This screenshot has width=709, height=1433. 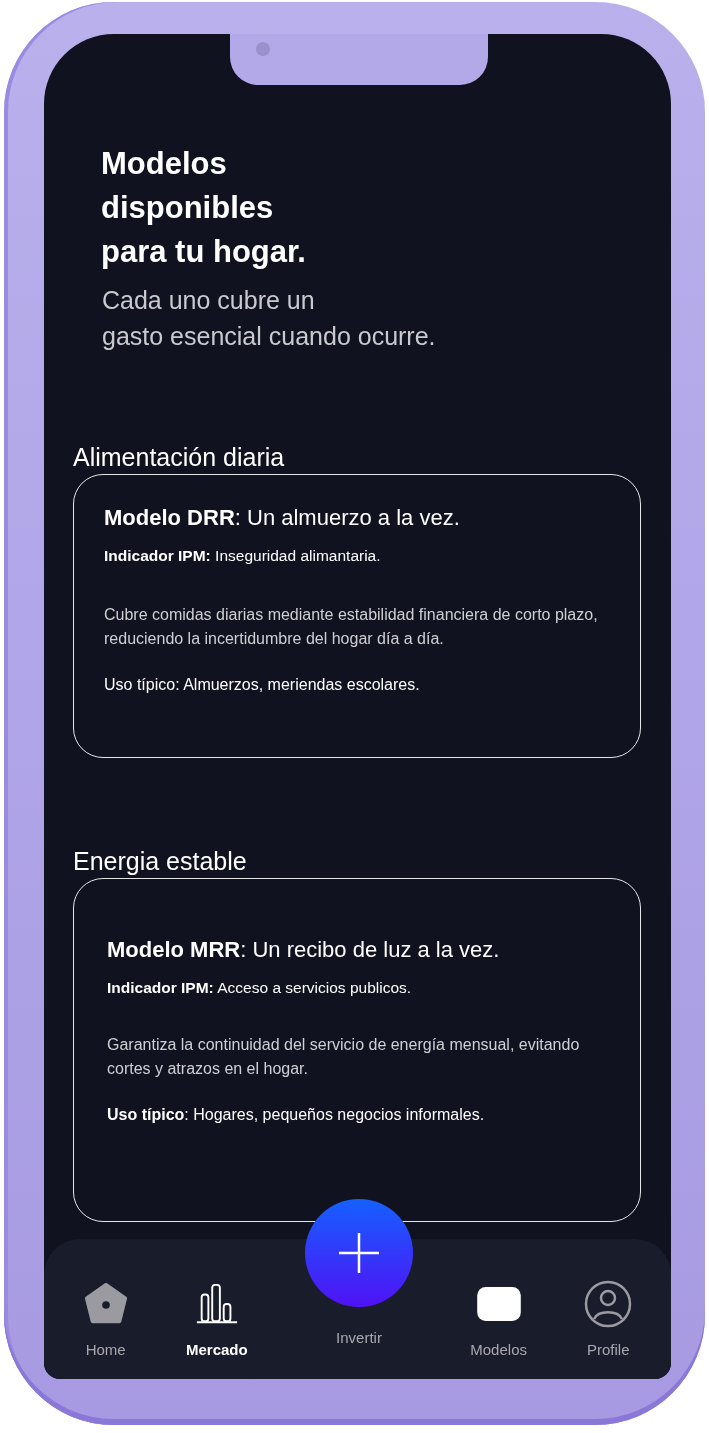 What do you see at coordinates (359, 1337) in the screenshot?
I see `nav-tab: Invertir` at bounding box center [359, 1337].